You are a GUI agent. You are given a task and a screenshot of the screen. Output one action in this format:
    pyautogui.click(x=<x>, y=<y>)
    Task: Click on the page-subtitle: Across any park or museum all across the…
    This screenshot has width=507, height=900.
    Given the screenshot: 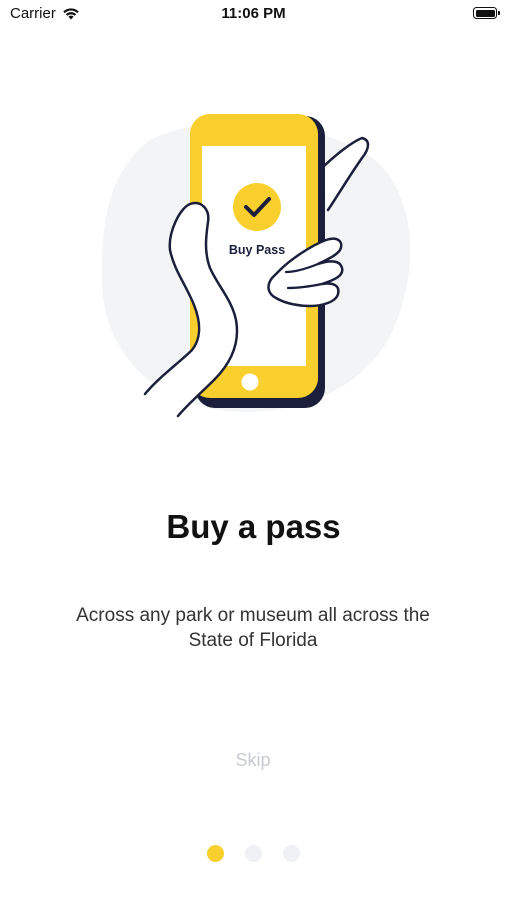 What is the action you would take?
    pyautogui.click(x=253, y=628)
    